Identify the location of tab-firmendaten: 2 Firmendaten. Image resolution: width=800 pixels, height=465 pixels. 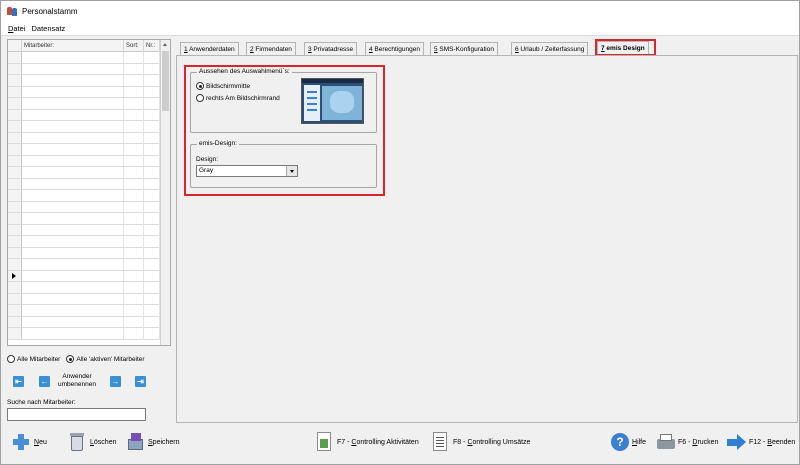
(271, 48).